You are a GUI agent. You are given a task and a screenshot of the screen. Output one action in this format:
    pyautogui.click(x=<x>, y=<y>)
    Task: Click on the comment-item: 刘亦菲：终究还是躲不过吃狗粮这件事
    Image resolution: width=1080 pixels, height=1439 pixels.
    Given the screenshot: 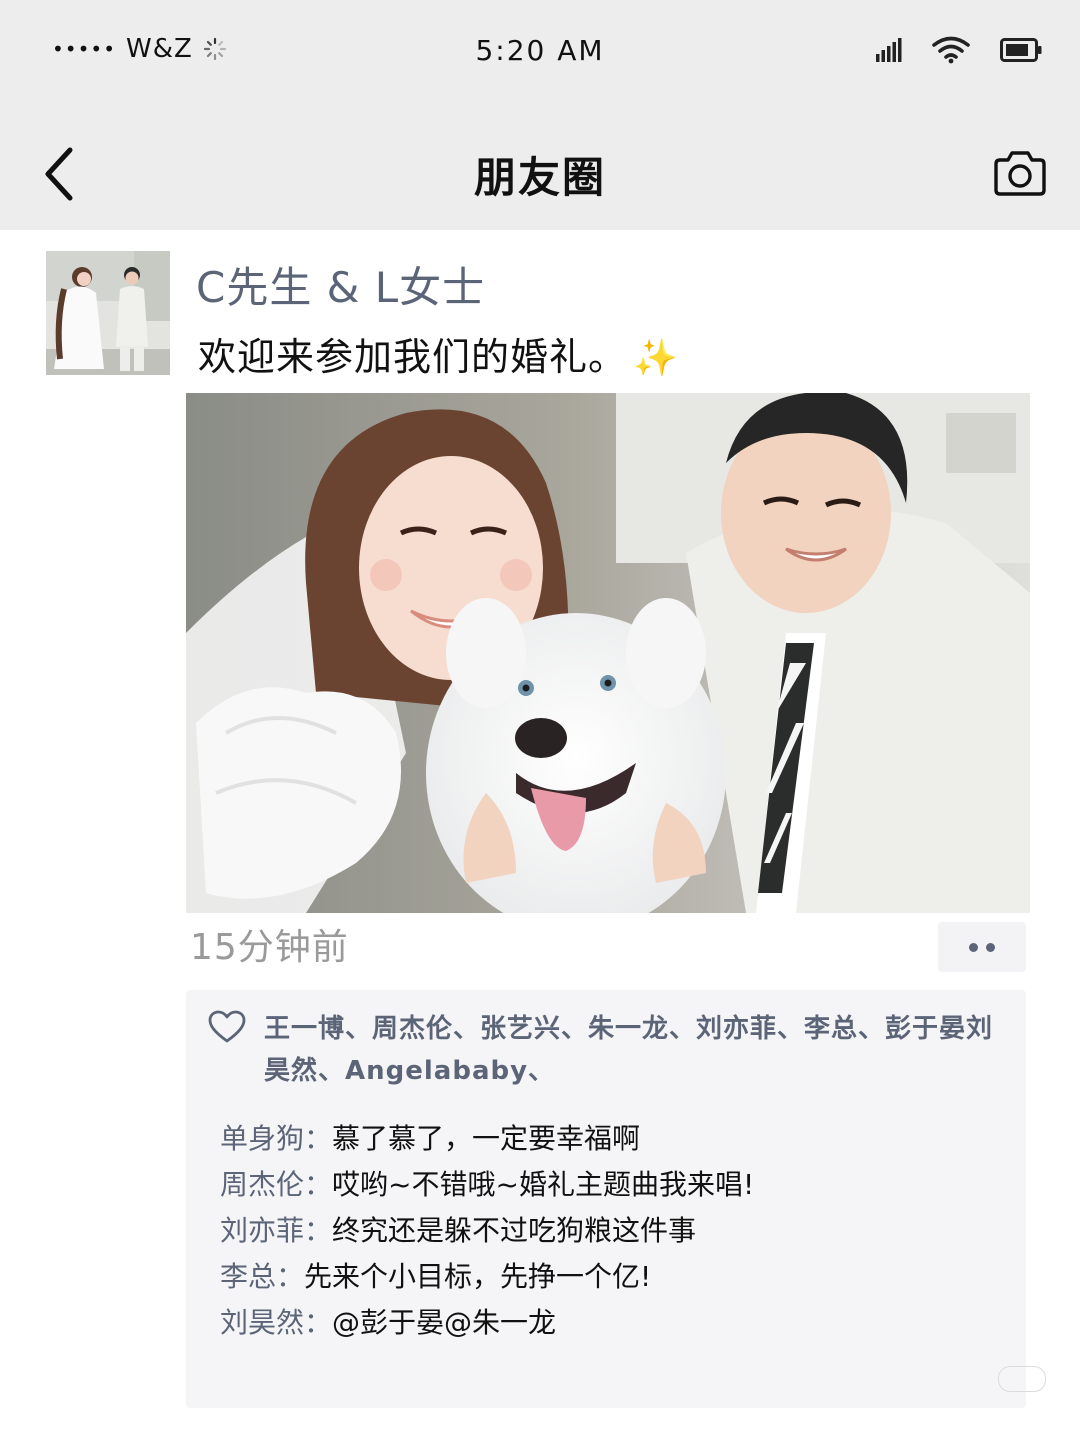 What is the action you would take?
    pyautogui.click(x=615, y=1231)
    